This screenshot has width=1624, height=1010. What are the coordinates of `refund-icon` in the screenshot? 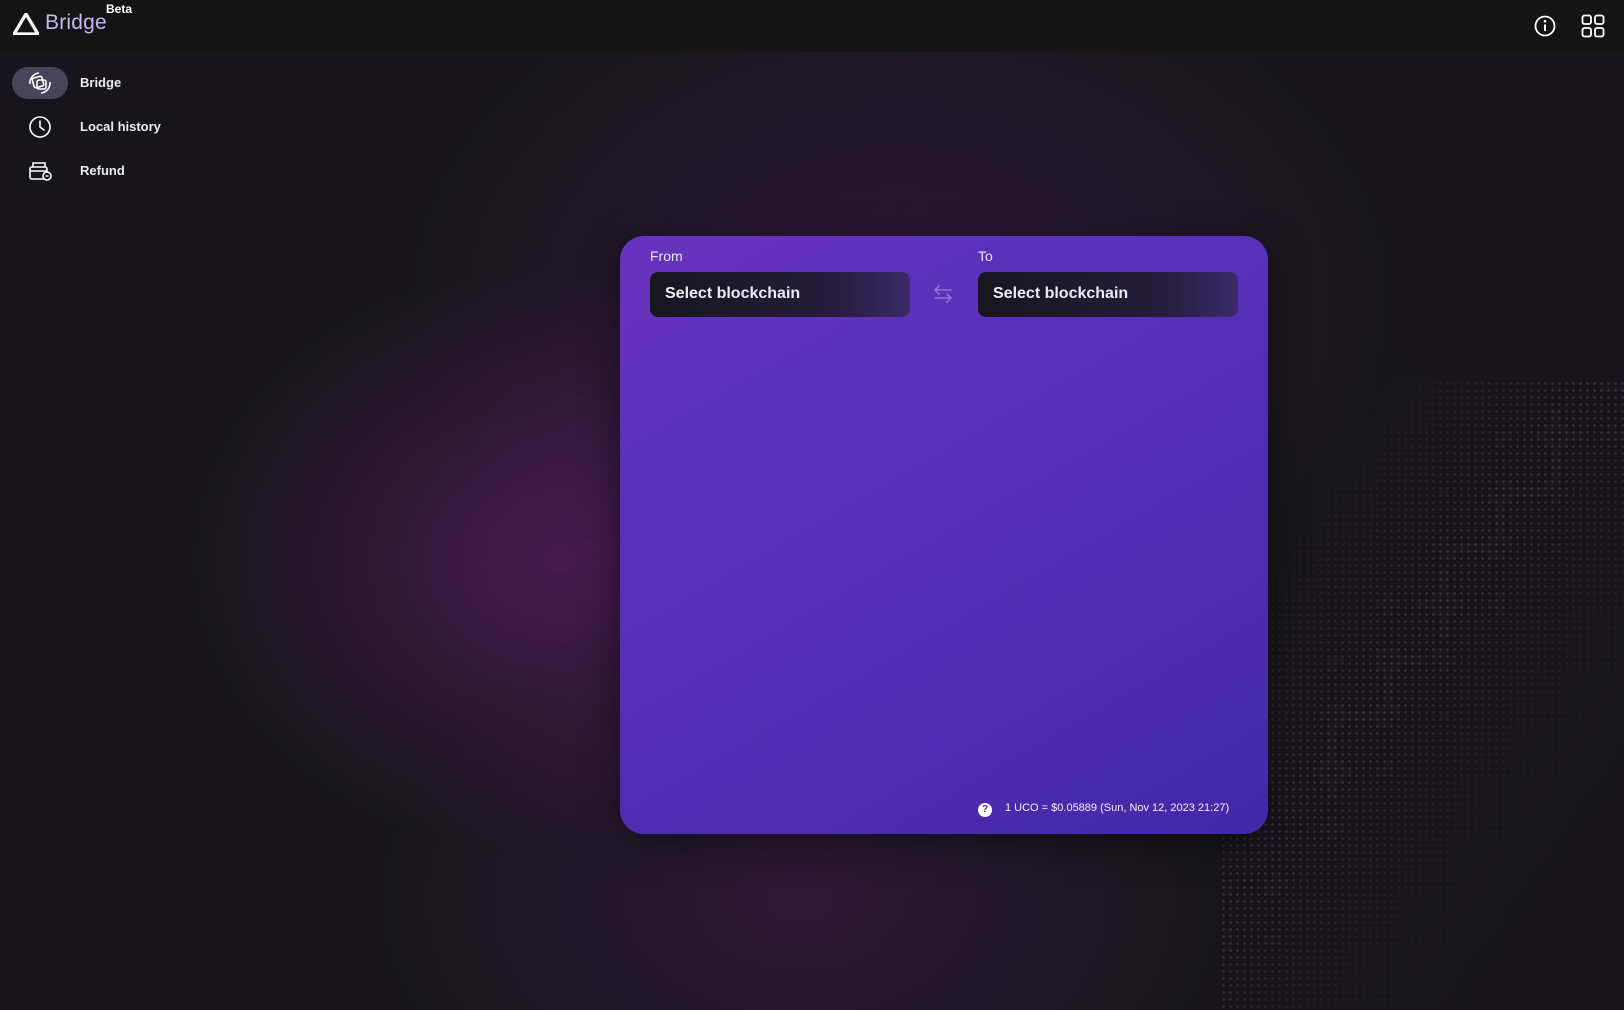 It's located at (40, 171).